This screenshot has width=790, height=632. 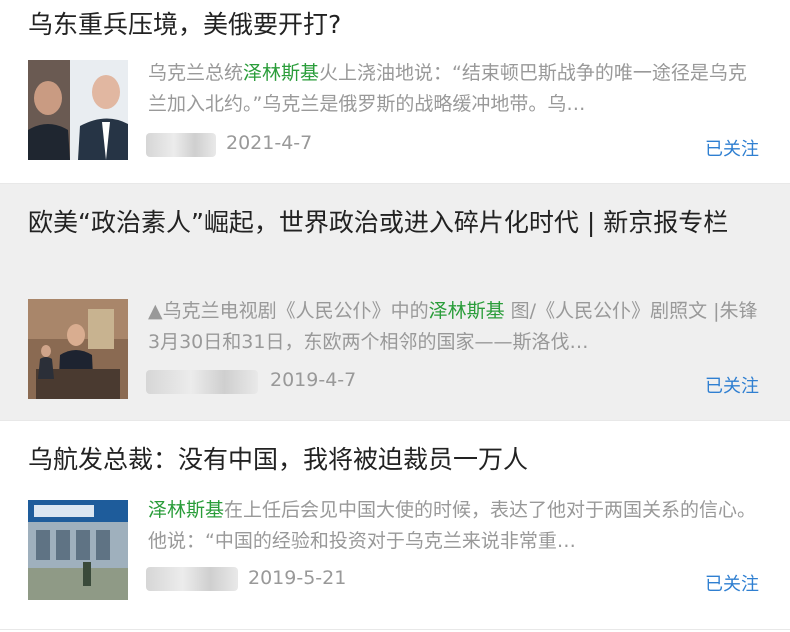 What do you see at coordinates (395, 460) in the screenshot?
I see `article-title: 乌航发总裁：没有中国，我将被迫裁员一万人` at bounding box center [395, 460].